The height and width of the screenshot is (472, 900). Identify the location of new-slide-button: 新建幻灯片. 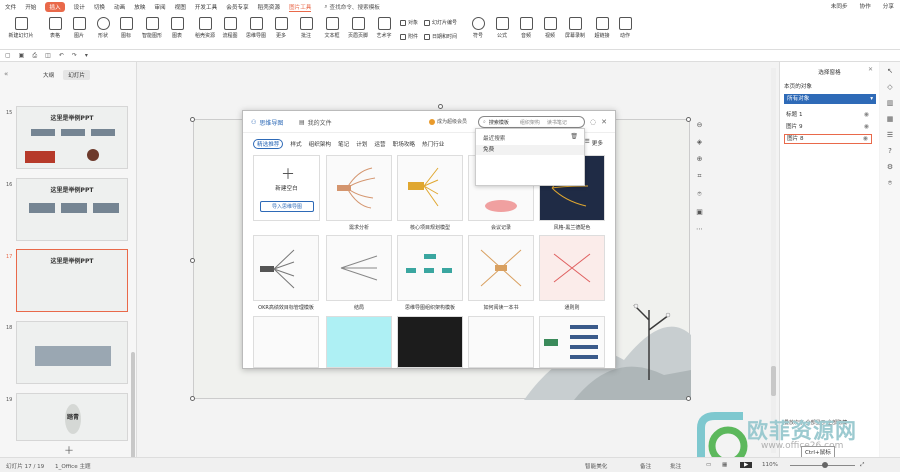
(21, 28).